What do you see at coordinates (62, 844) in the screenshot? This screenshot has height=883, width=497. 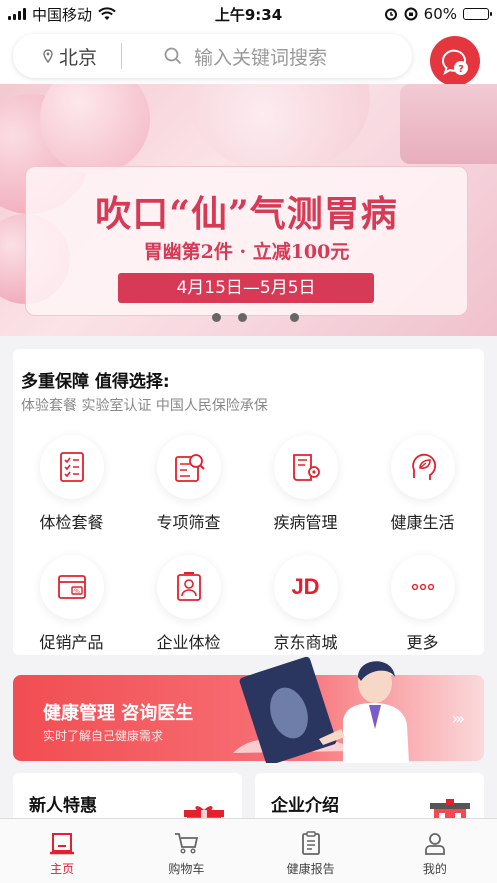 I see `home-icon` at bounding box center [62, 844].